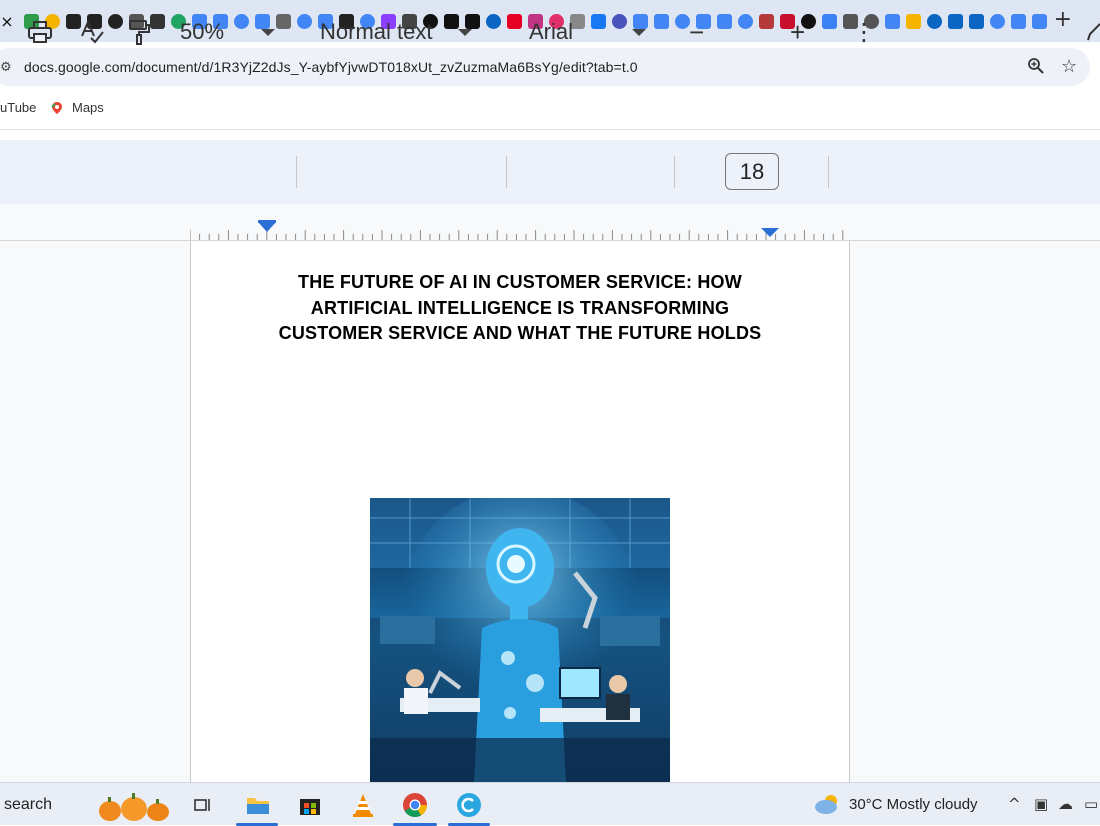 This screenshot has width=1100, height=826. What do you see at coordinates (1041, 804) in the screenshot?
I see `meet-now-icon: ▣` at bounding box center [1041, 804].